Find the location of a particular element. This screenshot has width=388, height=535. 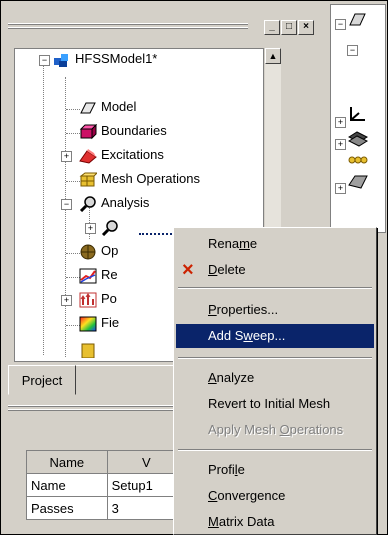

menu-accelerator: P is located at coordinates (212, 309).